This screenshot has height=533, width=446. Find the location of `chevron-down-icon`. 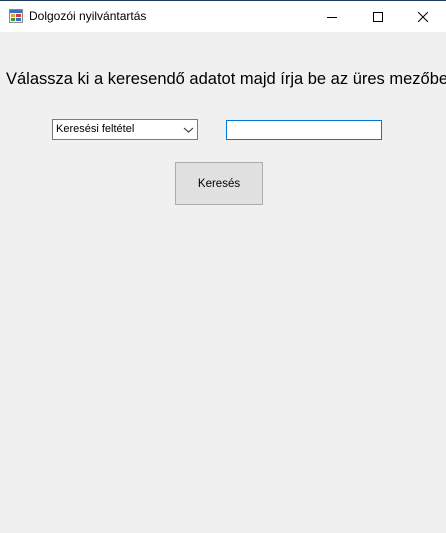

chevron-down-icon is located at coordinates (188, 129).